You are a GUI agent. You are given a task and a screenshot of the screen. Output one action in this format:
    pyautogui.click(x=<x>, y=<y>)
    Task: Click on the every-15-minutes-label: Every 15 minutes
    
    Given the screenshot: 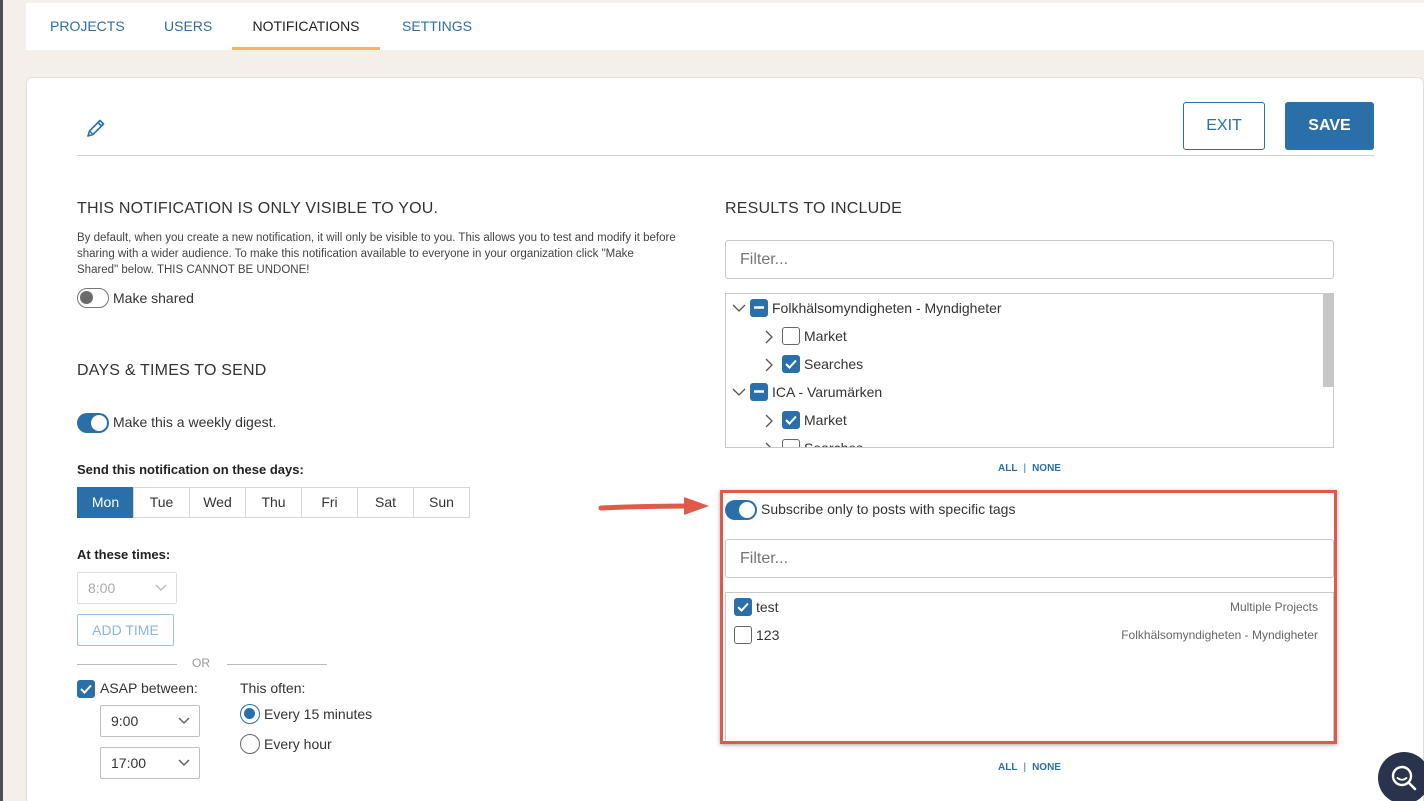 What is the action you would take?
    pyautogui.click(x=318, y=714)
    